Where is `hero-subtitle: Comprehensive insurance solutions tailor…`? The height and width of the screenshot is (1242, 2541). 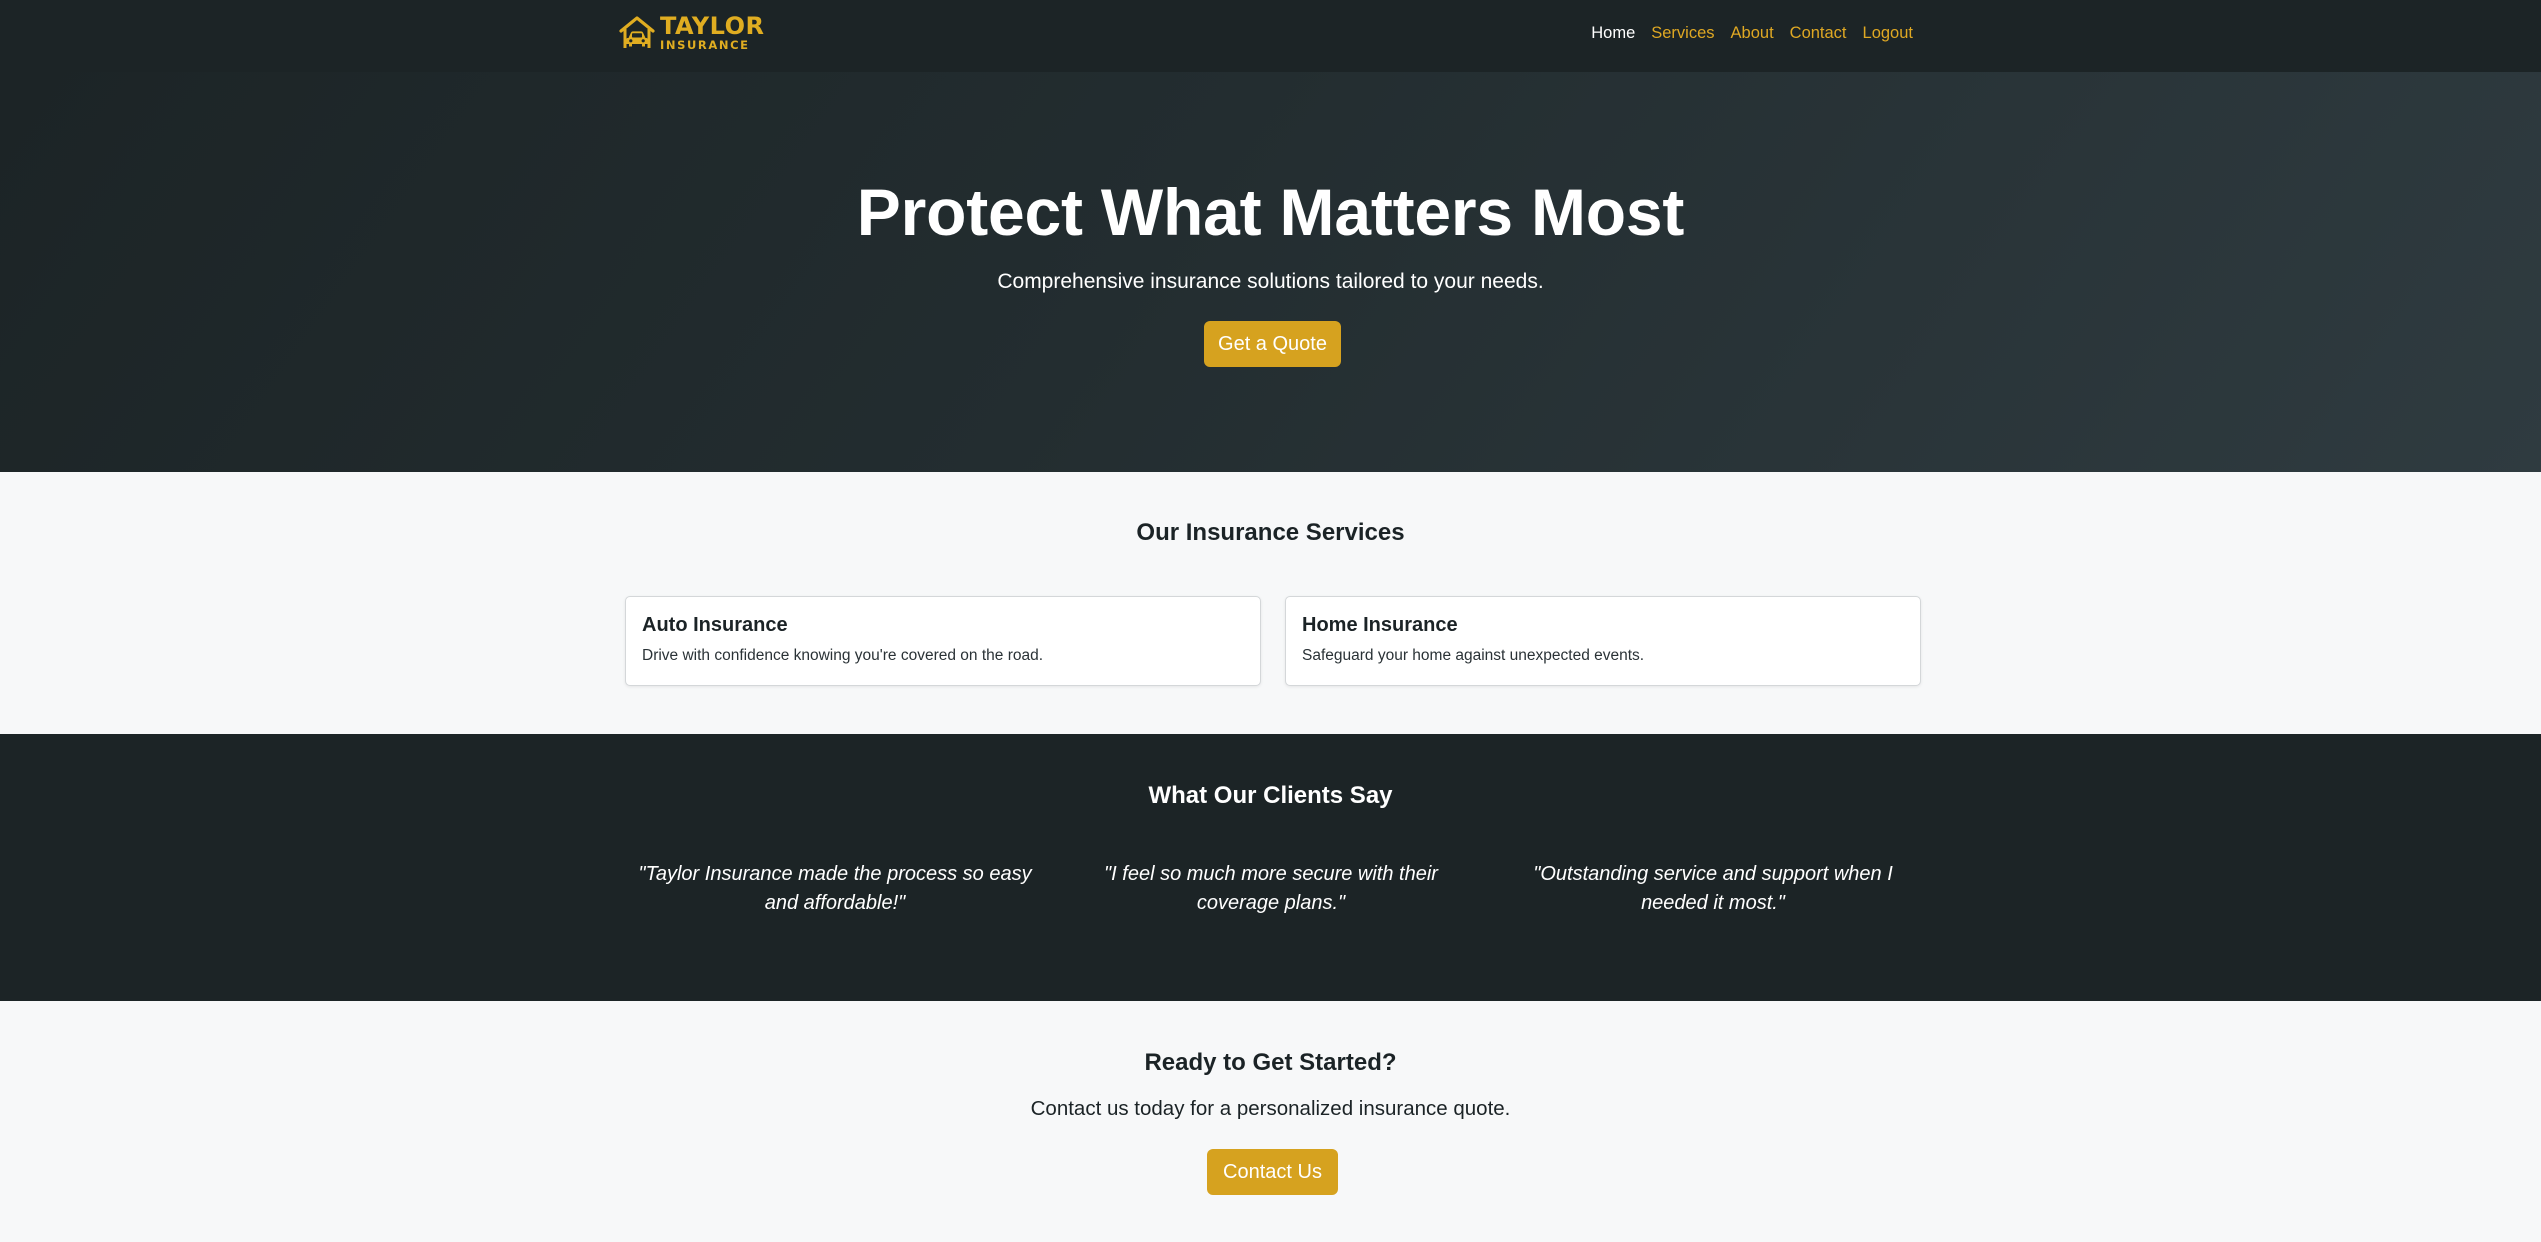
hero-subtitle: Comprehensive insurance solutions tailor… is located at coordinates (1270, 281).